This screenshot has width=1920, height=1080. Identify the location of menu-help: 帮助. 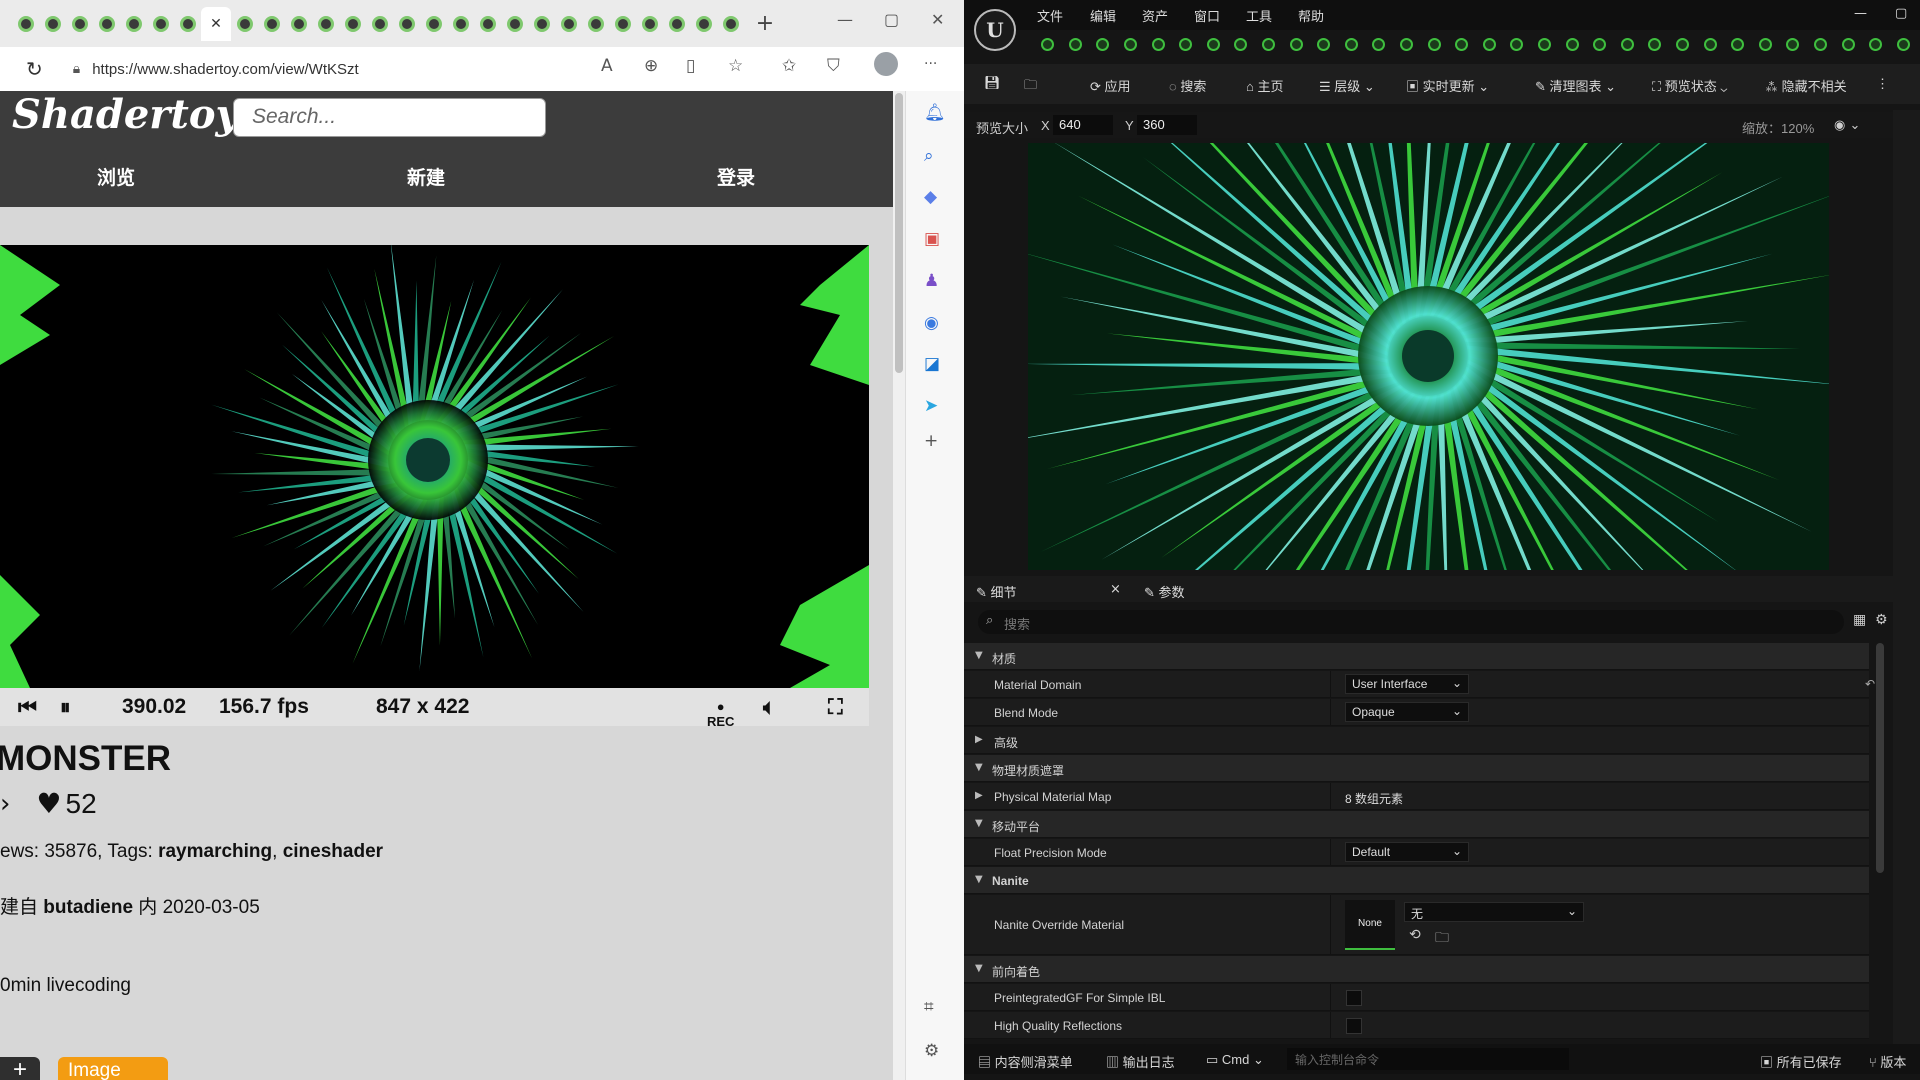
(1311, 15).